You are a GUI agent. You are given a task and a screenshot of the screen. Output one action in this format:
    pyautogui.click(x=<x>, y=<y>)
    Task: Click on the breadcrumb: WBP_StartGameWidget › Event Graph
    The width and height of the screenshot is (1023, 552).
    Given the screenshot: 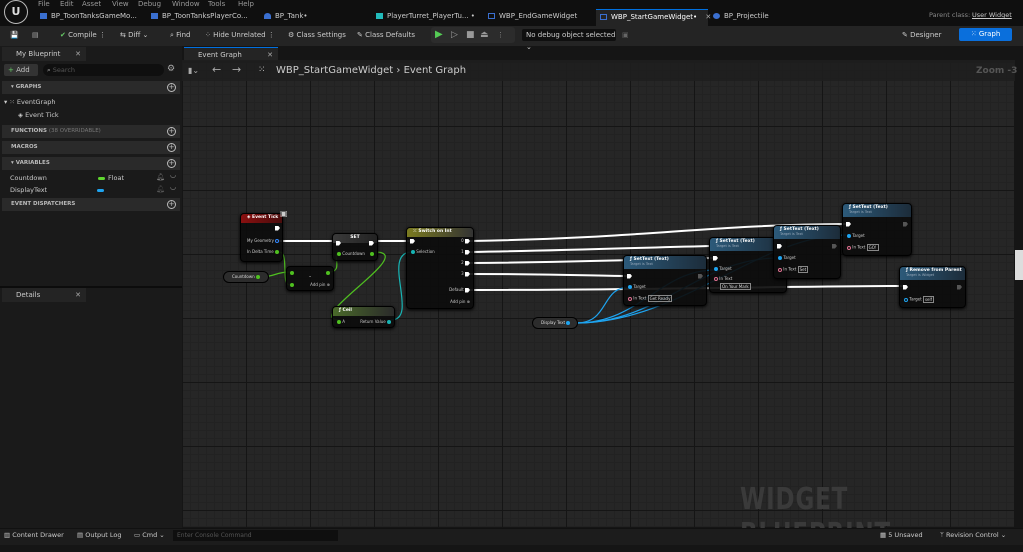 What is the action you would take?
    pyautogui.click(x=371, y=70)
    